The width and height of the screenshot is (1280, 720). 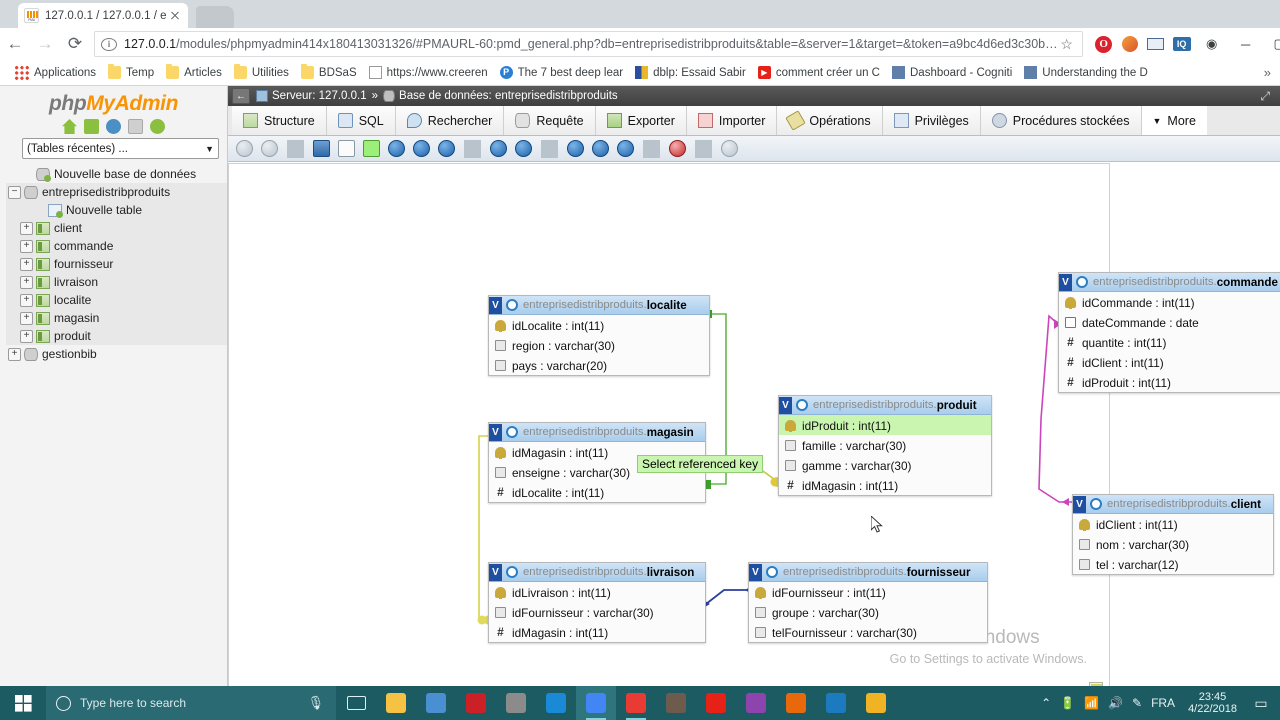 What do you see at coordinates (596, 703) in the screenshot?
I see `taskbar-chrome-icon` at bounding box center [596, 703].